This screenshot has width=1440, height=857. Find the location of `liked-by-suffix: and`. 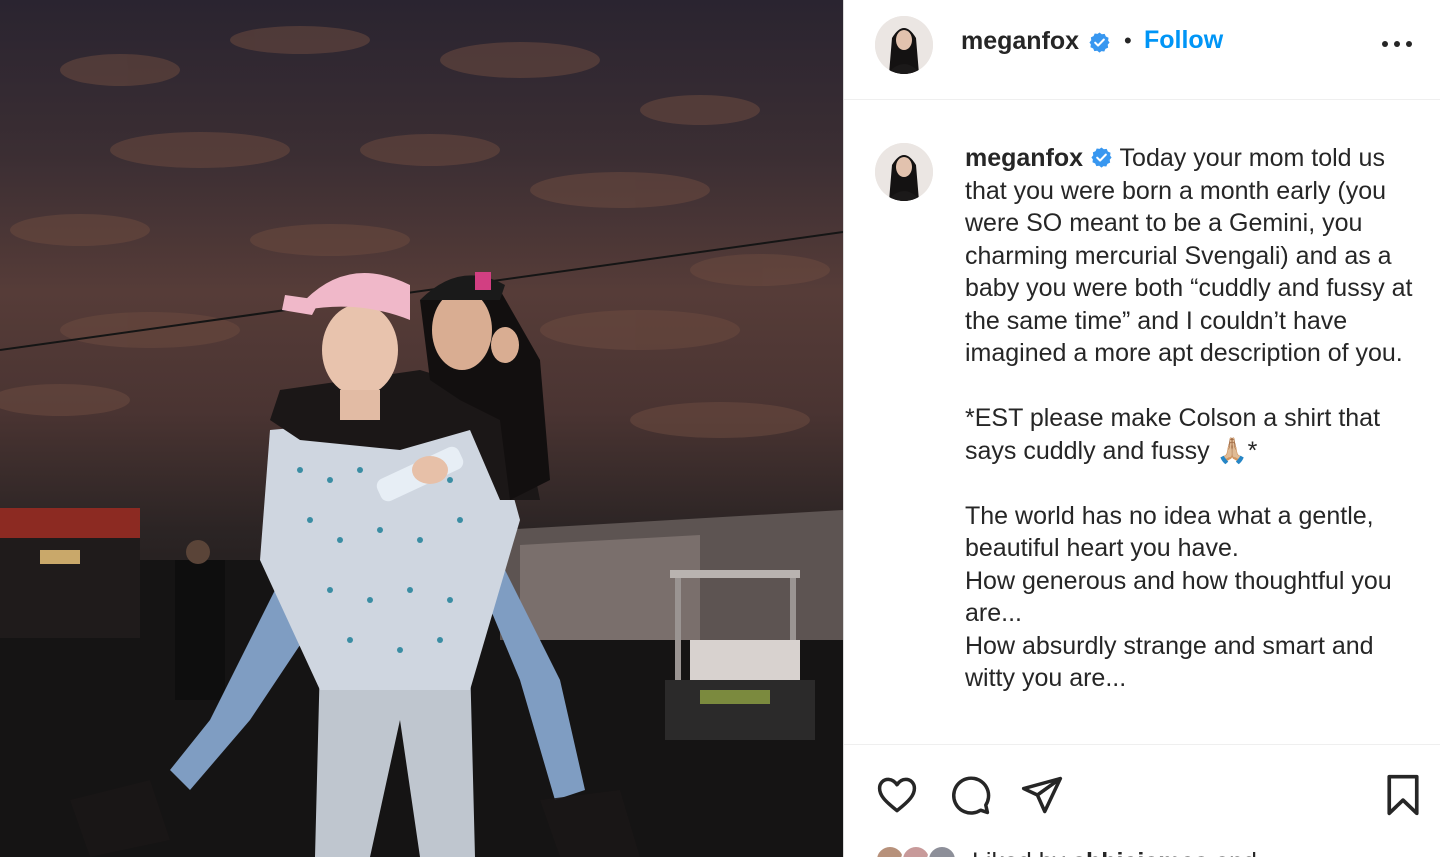

liked-by-suffix: and is located at coordinates (1236, 852).